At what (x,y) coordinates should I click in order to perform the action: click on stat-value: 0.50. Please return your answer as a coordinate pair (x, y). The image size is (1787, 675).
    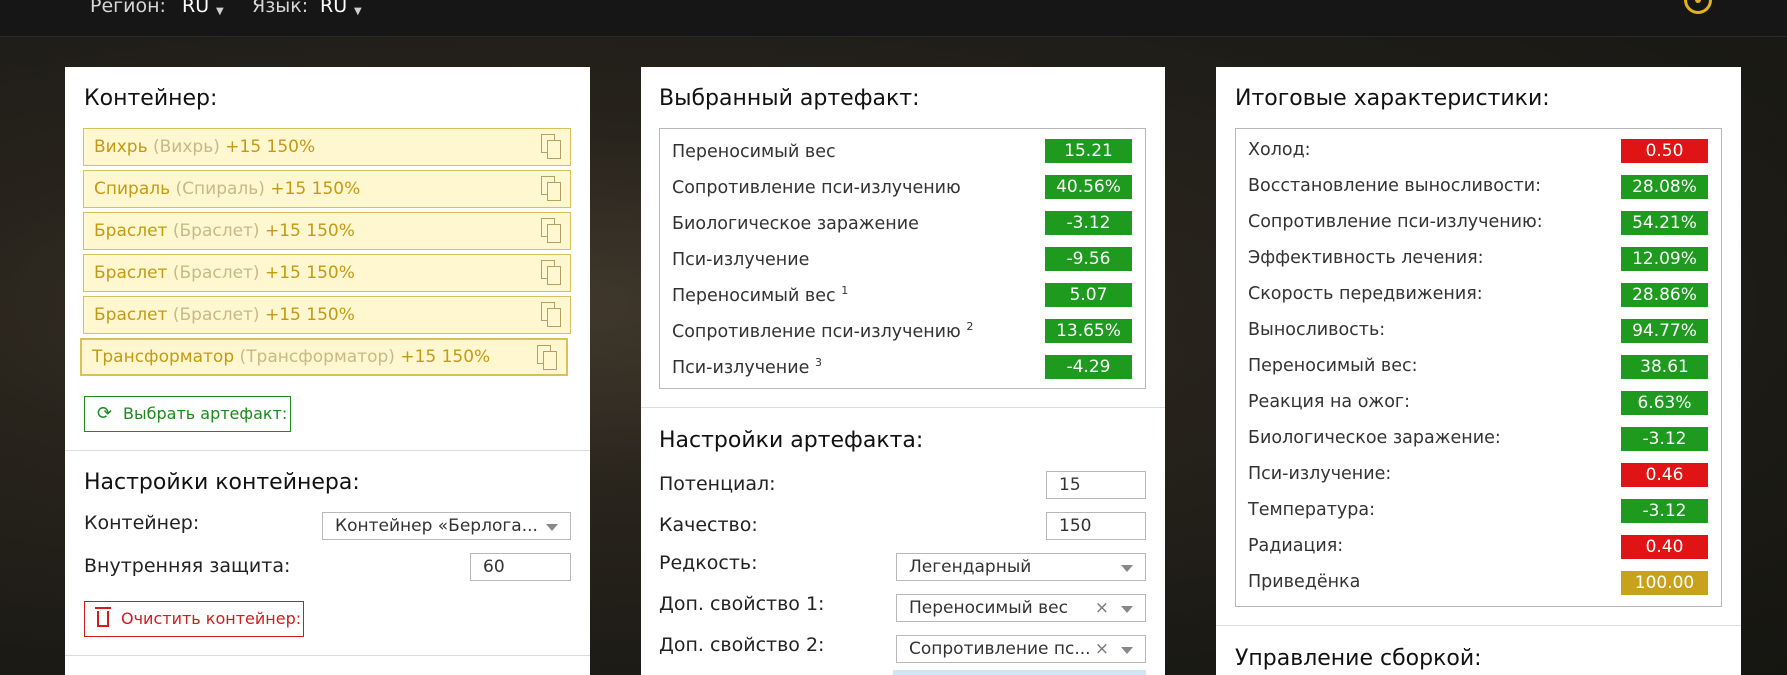
    Looking at the image, I should click on (1664, 151).